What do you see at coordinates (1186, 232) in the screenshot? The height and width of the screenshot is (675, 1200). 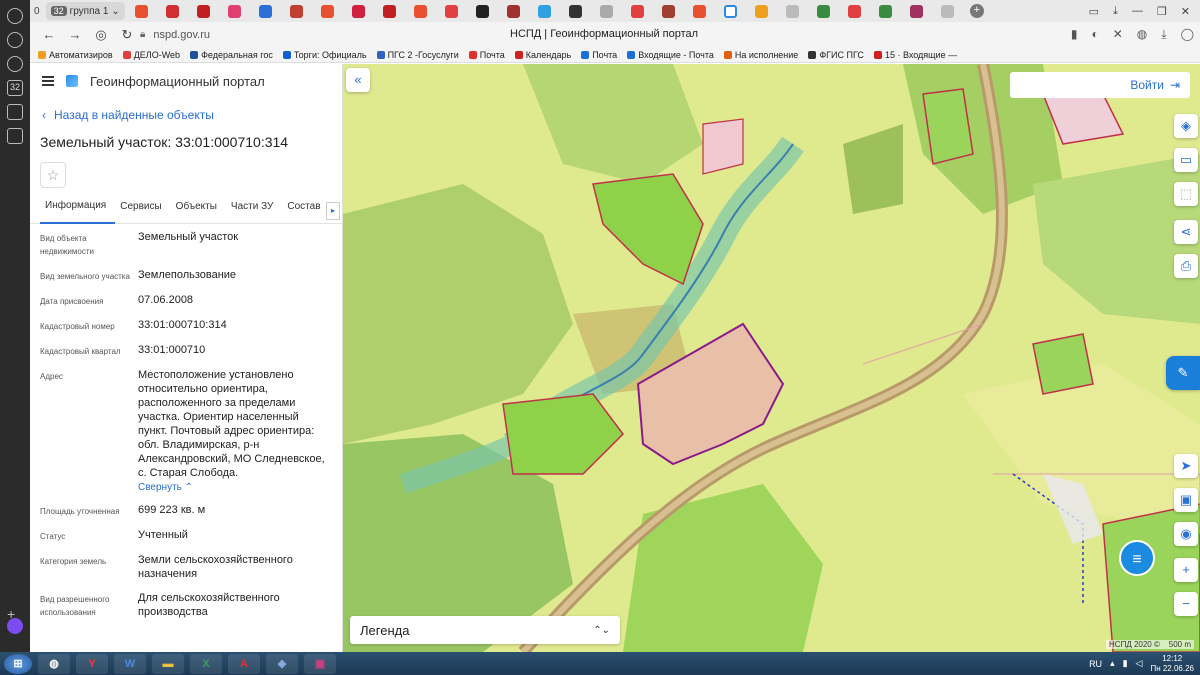 I see `share-icon: ⋖` at bounding box center [1186, 232].